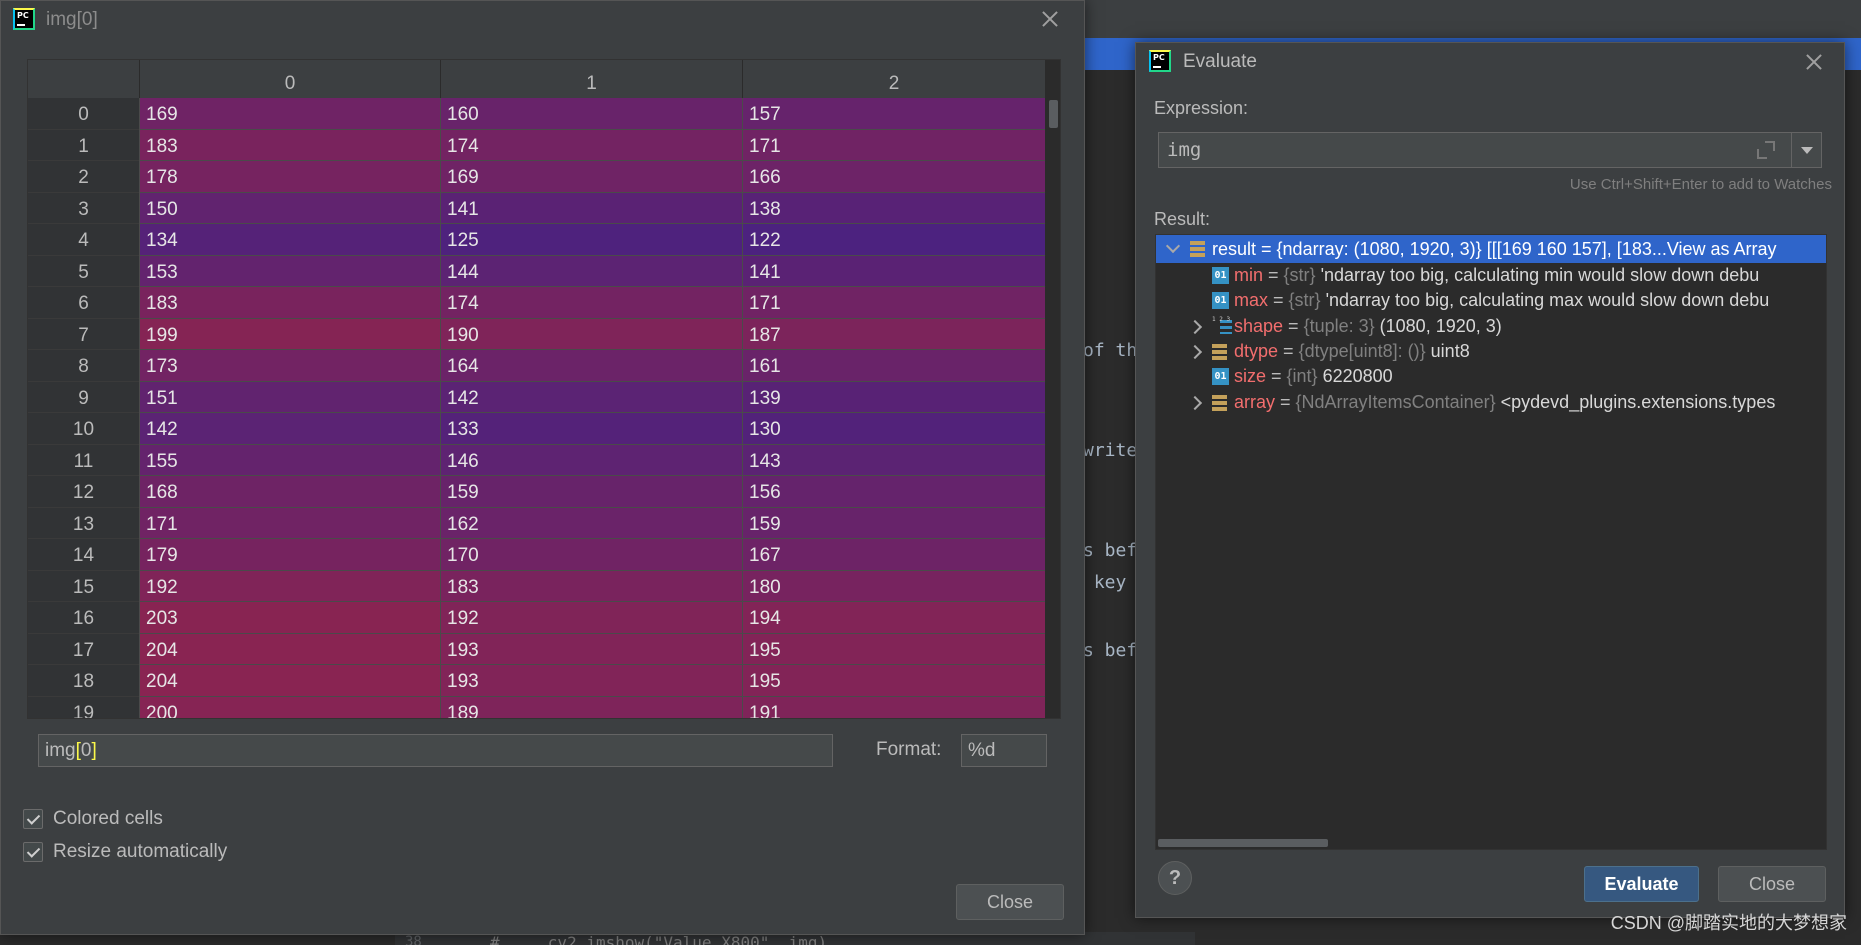 This screenshot has width=1861, height=945. I want to click on table-row: 9 151 142 139, so click(536, 397).